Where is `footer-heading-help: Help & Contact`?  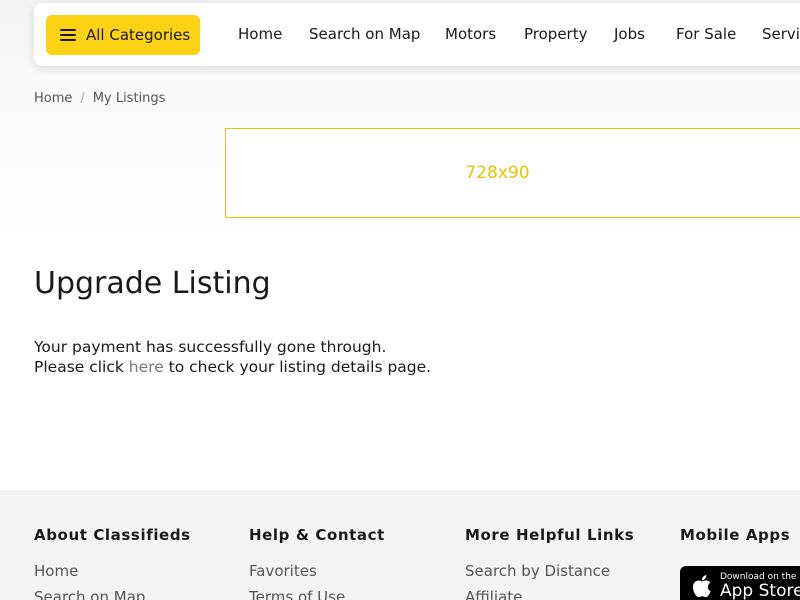 footer-heading-help: Help & Contact is located at coordinates (317, 535).